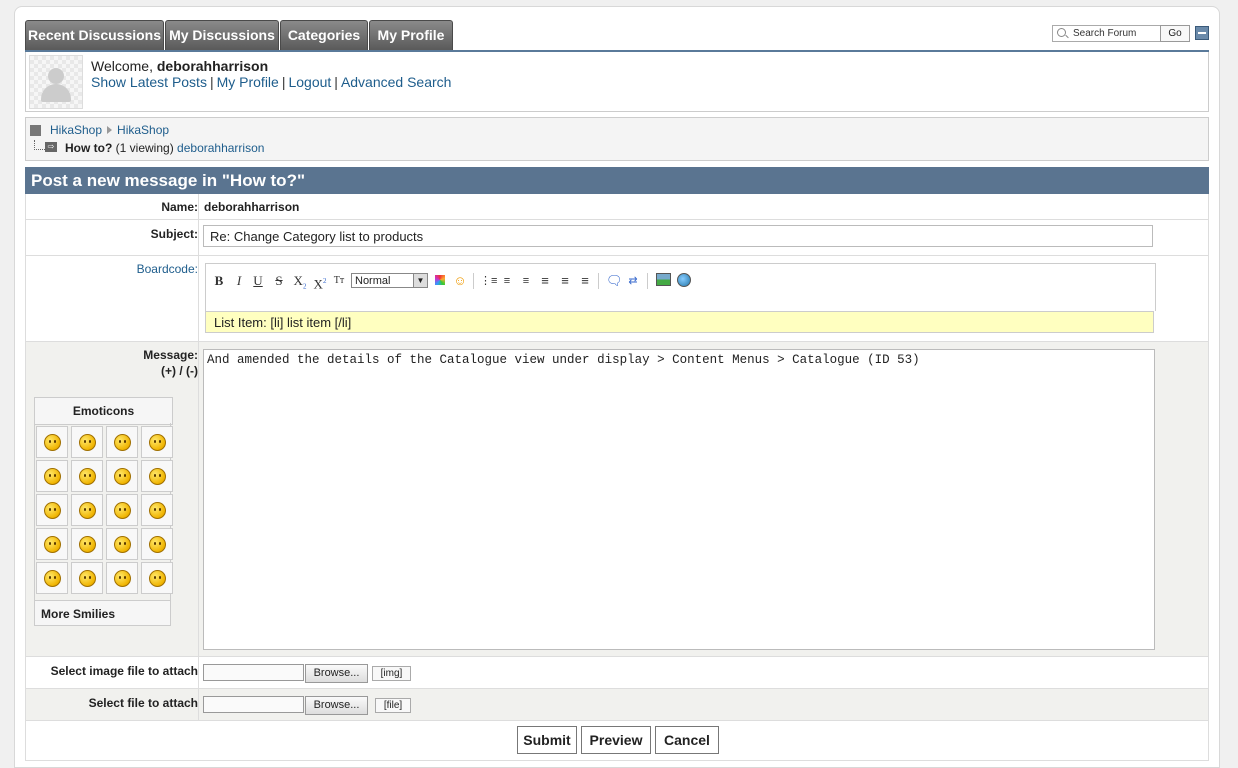 This screenshot has height=768, width=1238. Describe the element at coordinates (110, 130) in the screenshot. I see `chevron-right-icon` at that location.